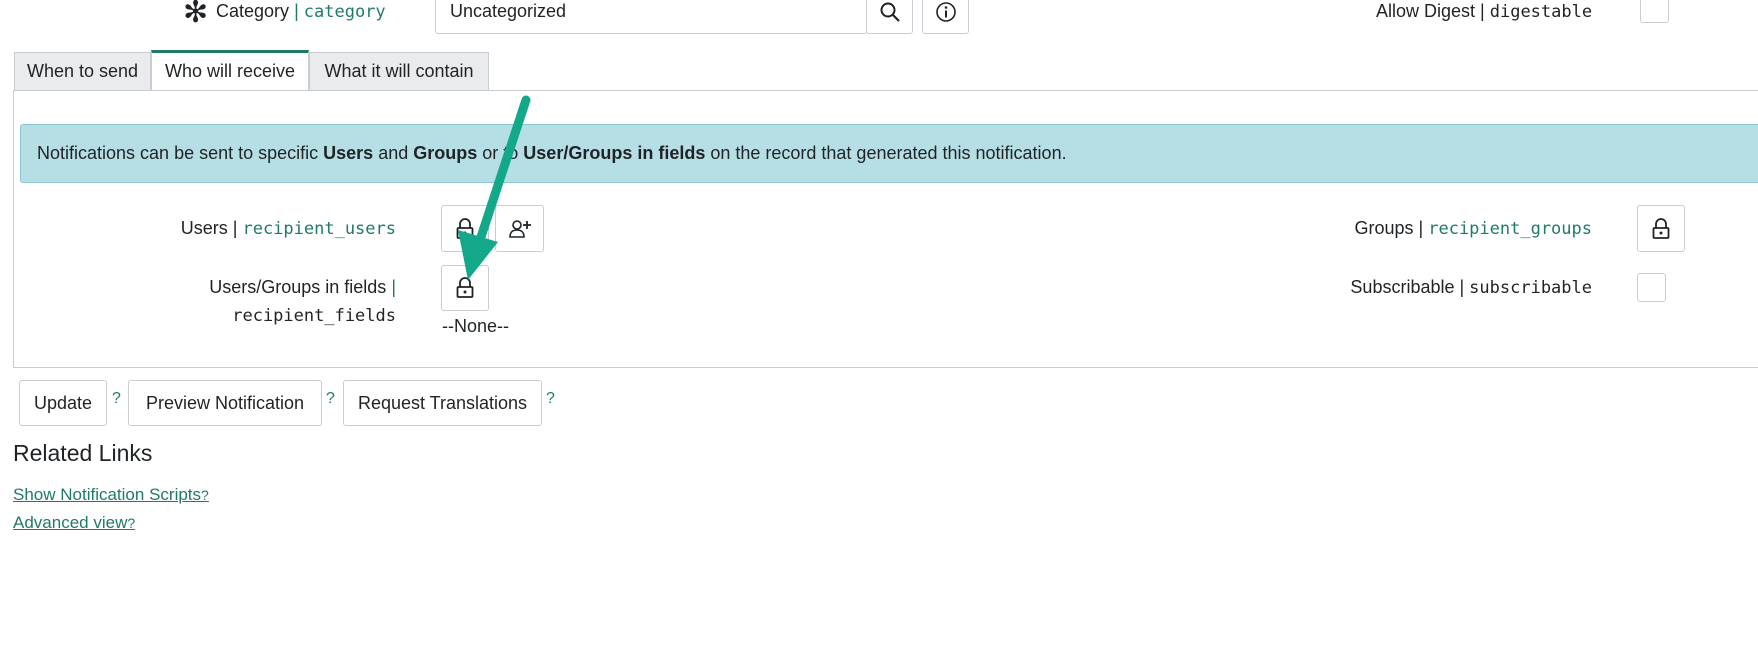 The height and width of the screenshot is (662, 1758). What do you see at coordinates (1384, 228) in the screenshot?
I see `groups-label-text: Groups` at bounding box center [1384, 228].